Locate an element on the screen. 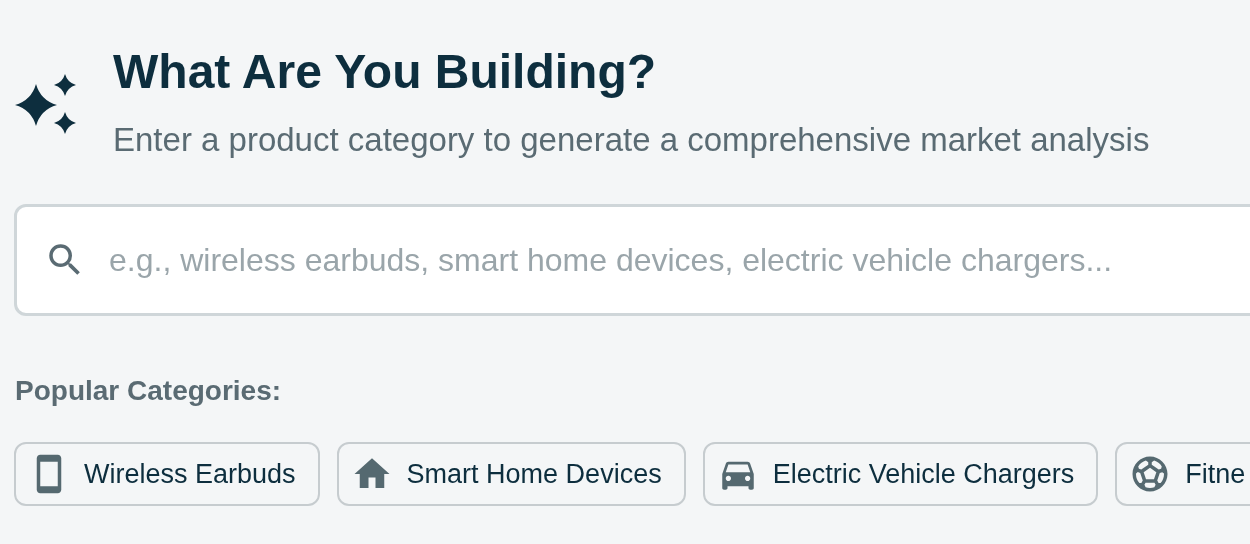 This screenshot has width=1250, height=544. category-chip: Smart Home Devices is located at coordinates (511, 474).